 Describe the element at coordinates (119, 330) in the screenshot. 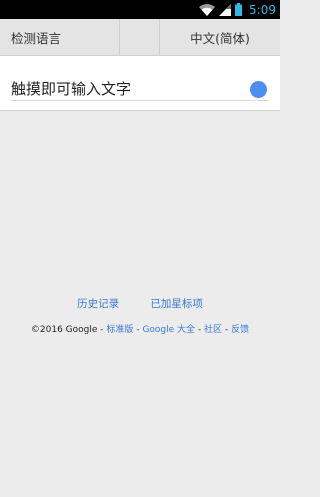

I see `standard-version-link: 标准版` at that location.